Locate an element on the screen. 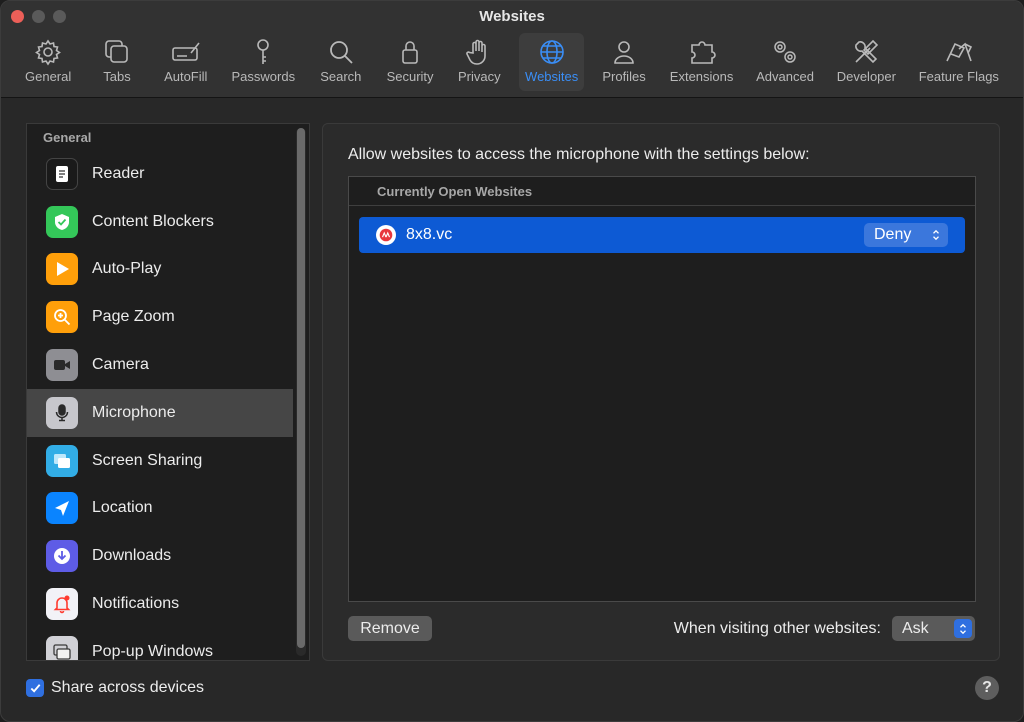 The height and width of the screenshot is (722, 1024). help-button: ? is located at coordinates (987, 688).